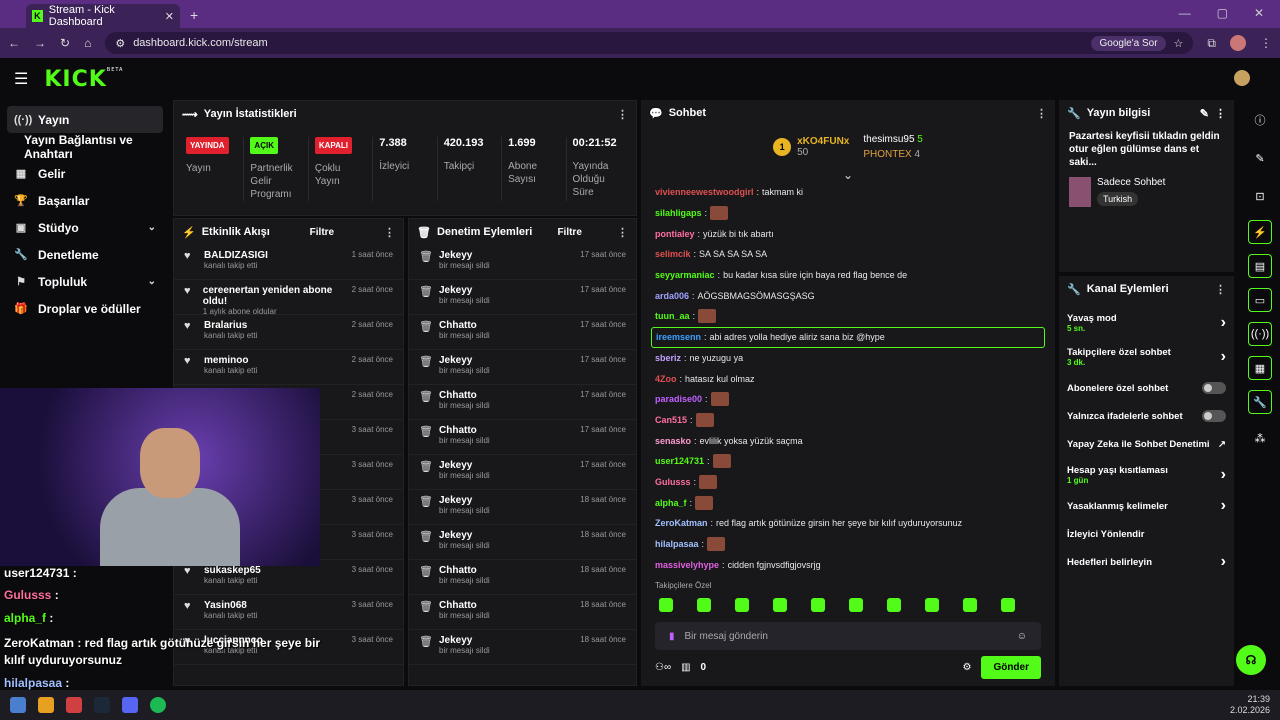 The height and width of the screenshot is (720, 1280). What do you see at coordinates (668, 358) in the screenshot?
I see `chat-username: sberiz` at bounding box center [668, 358].